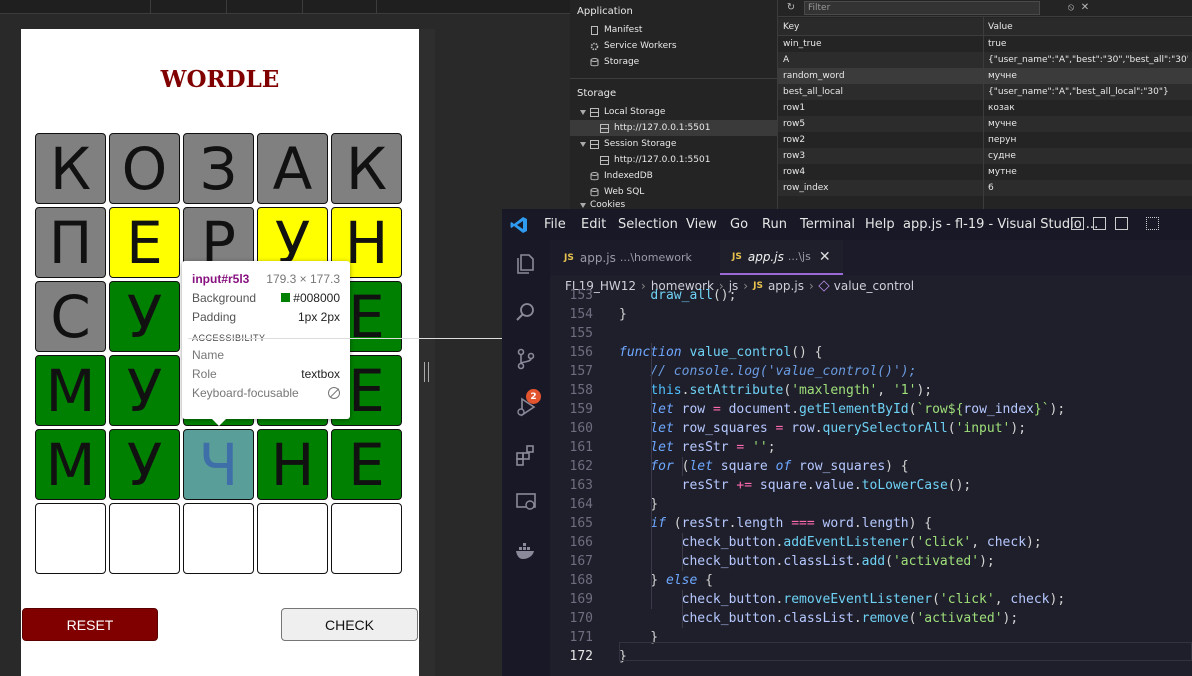 The width and height of the screenshot is (1192, 676). What do you see at coordinates (825, 257) in the screenshot?
I see `close-icon: ✕` at bounding box center [825, 257].